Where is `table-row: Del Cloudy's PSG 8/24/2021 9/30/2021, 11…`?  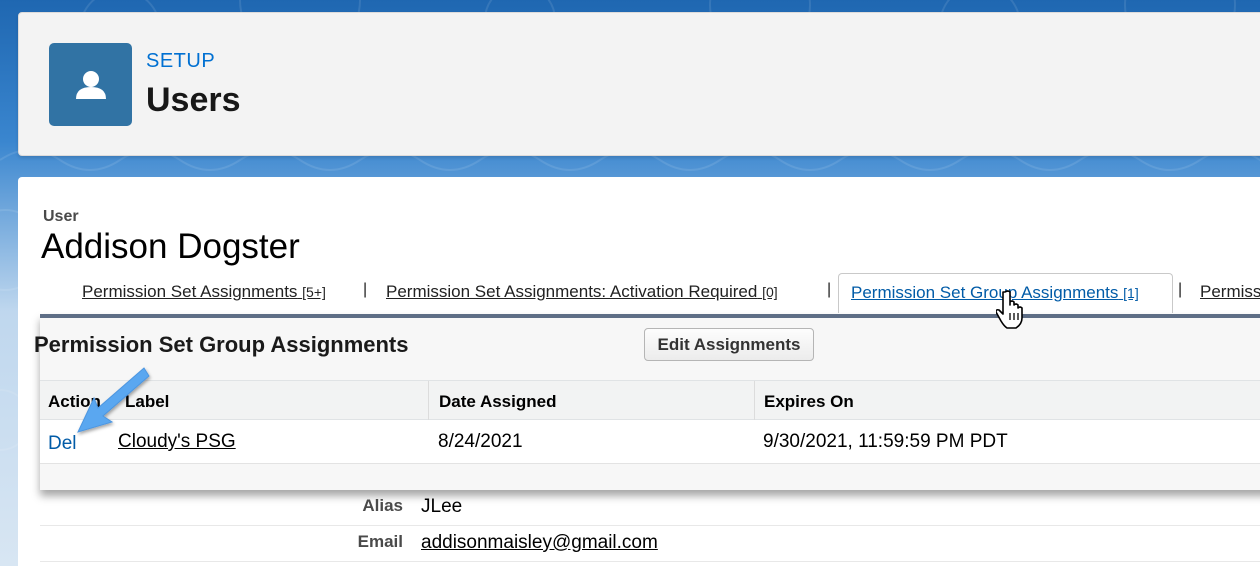 table-row: Del Cloudy's PSG 8/24/2021 9/30/2021, 11… is located at coordinates (650, 442).